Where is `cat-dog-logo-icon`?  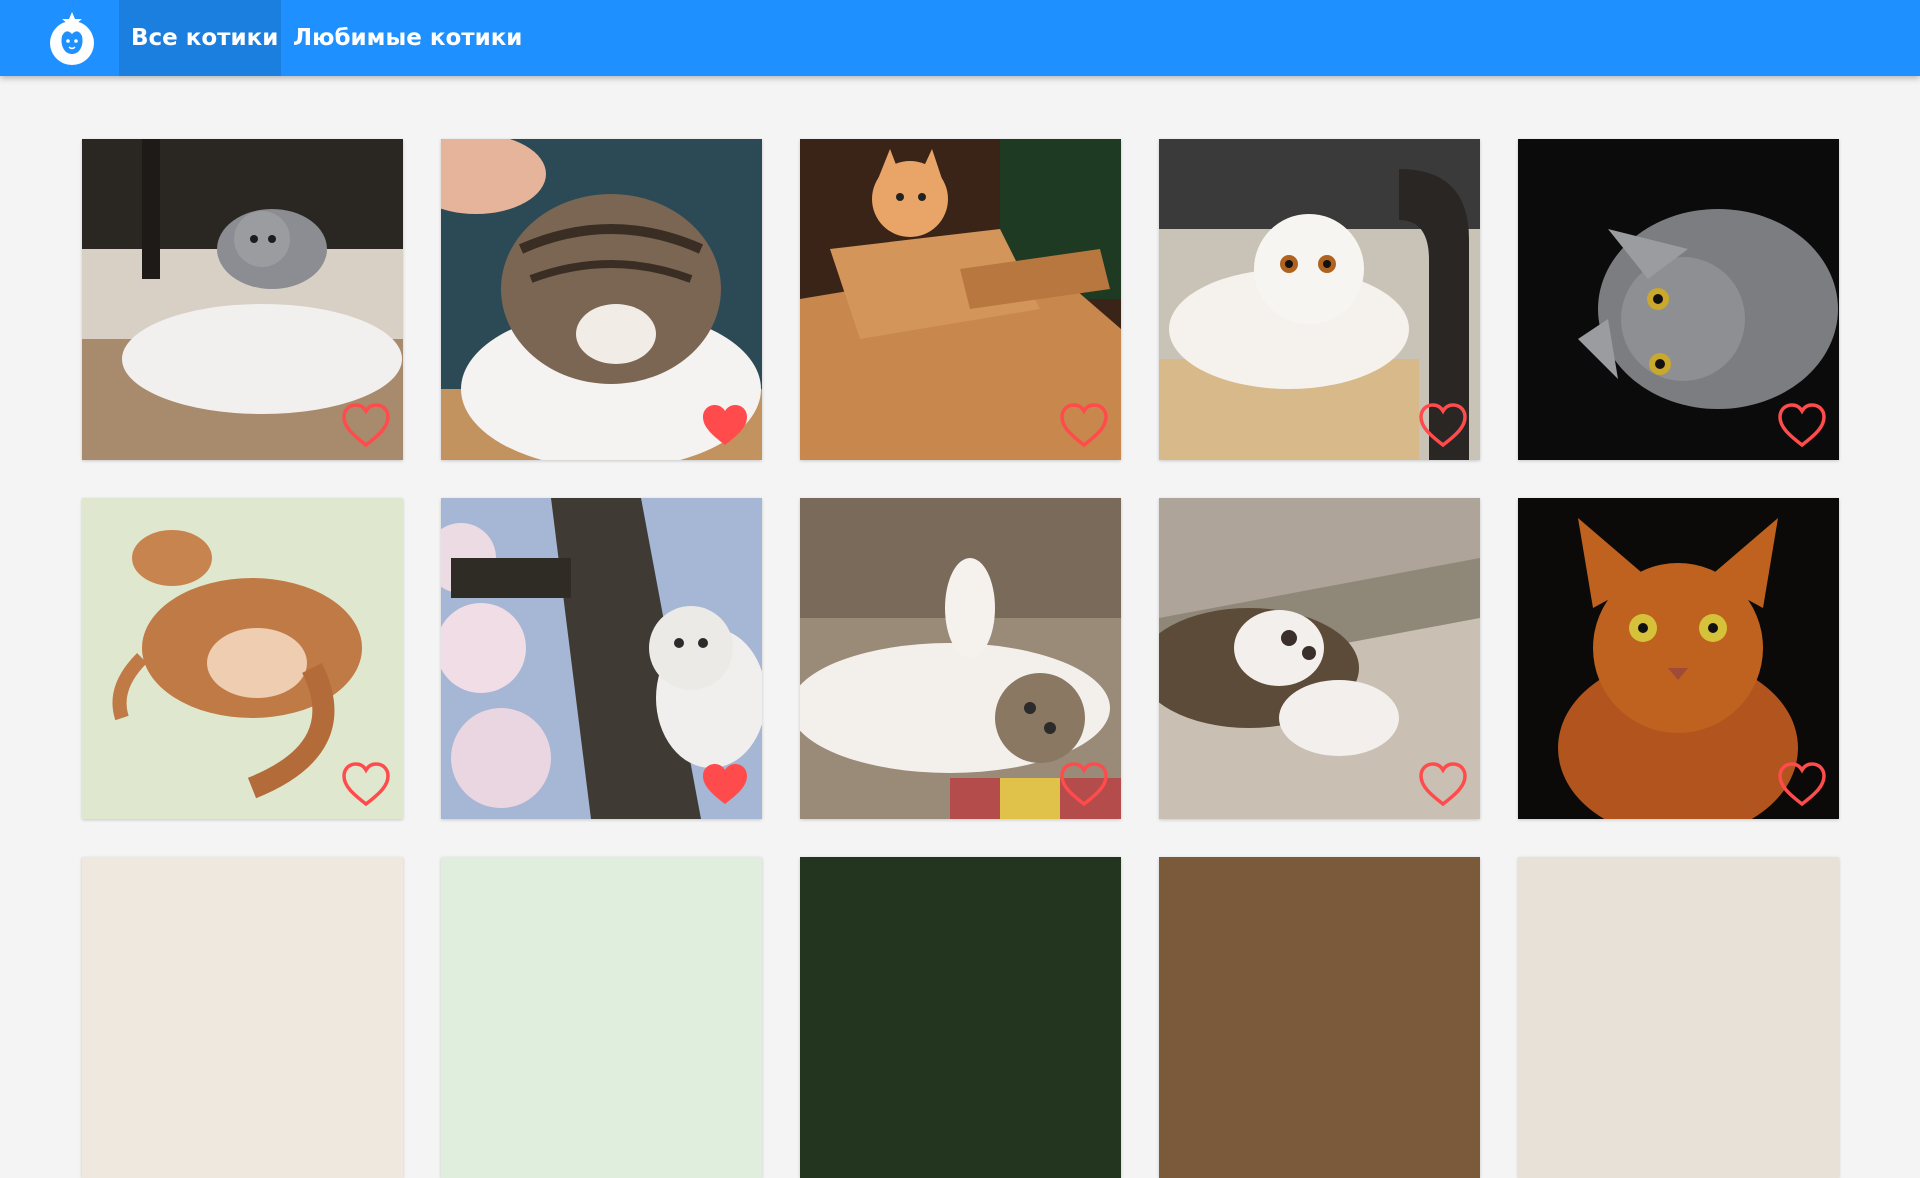 cat-dog-logo-icon is located at coordinates (72, 39).